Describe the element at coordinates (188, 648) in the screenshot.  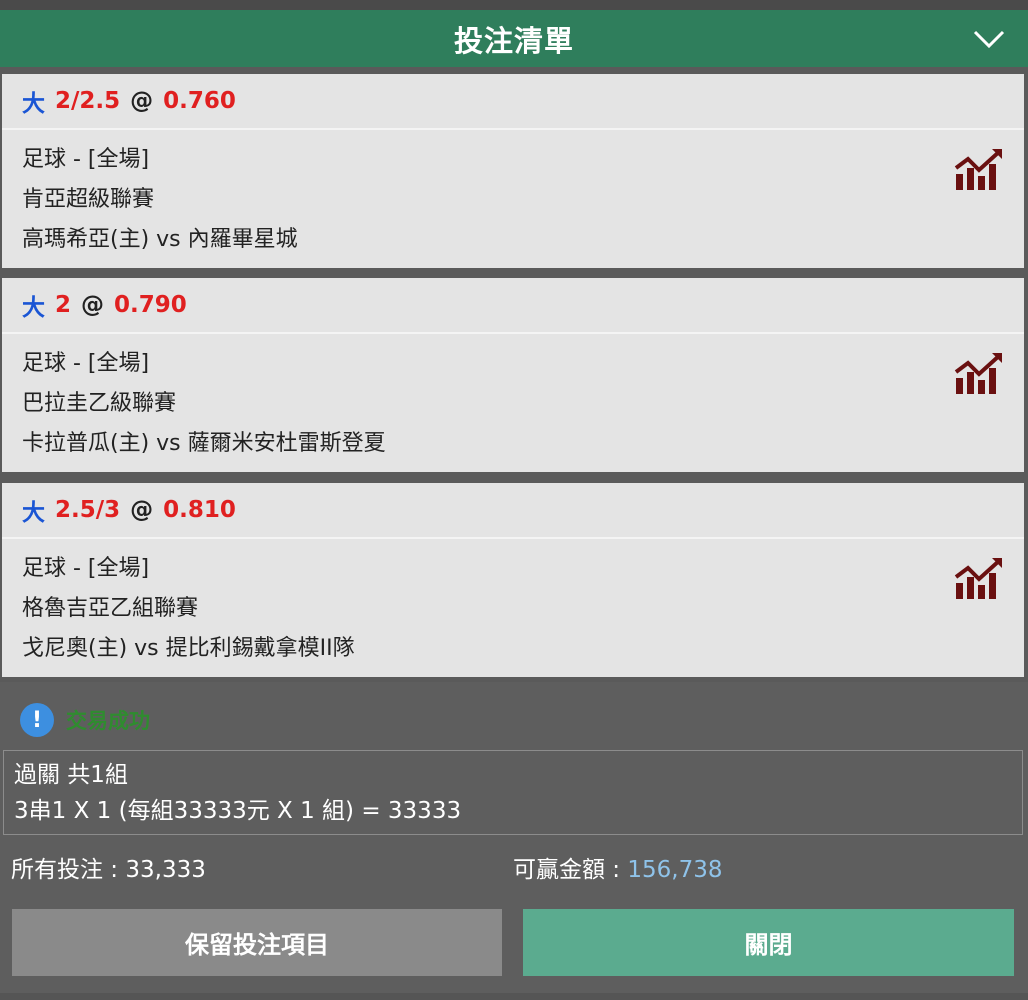
I see `bet-match: 戈尼奧(主) vs 提比利錫戴拿模II隊` at that location.